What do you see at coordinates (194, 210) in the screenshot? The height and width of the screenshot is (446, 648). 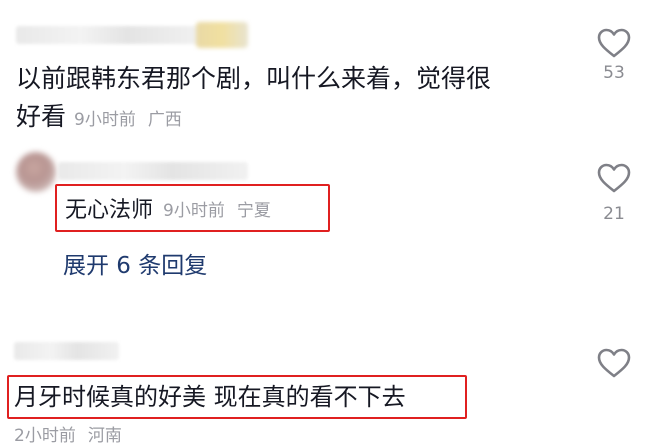 I see `reply-time: 9小时前` at bounding box center [194, 210].